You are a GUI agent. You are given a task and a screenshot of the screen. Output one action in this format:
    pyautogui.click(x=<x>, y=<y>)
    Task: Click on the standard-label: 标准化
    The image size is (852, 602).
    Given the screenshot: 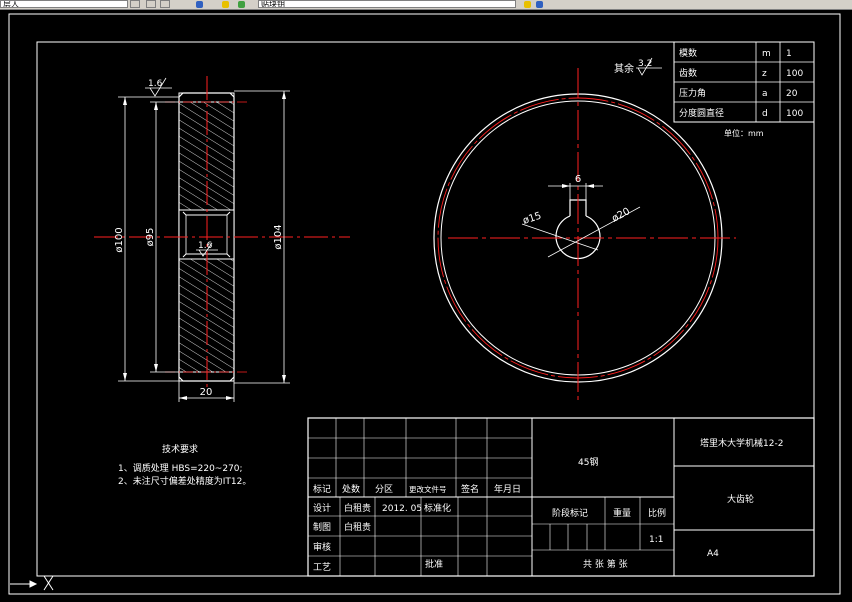 What is the action you would take?
    pyautogui.click(x=437, y=508)
    